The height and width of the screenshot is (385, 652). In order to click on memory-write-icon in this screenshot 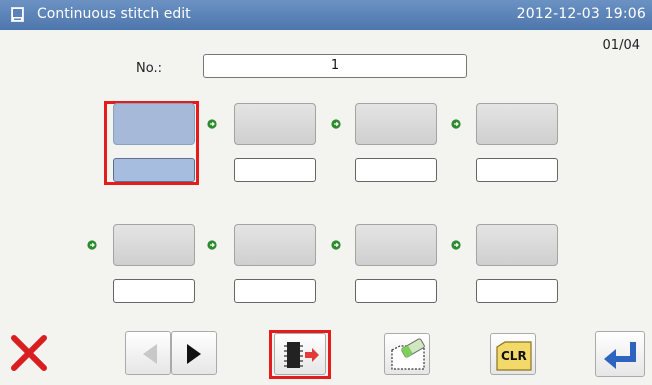, I will do `click(301, 355)`.